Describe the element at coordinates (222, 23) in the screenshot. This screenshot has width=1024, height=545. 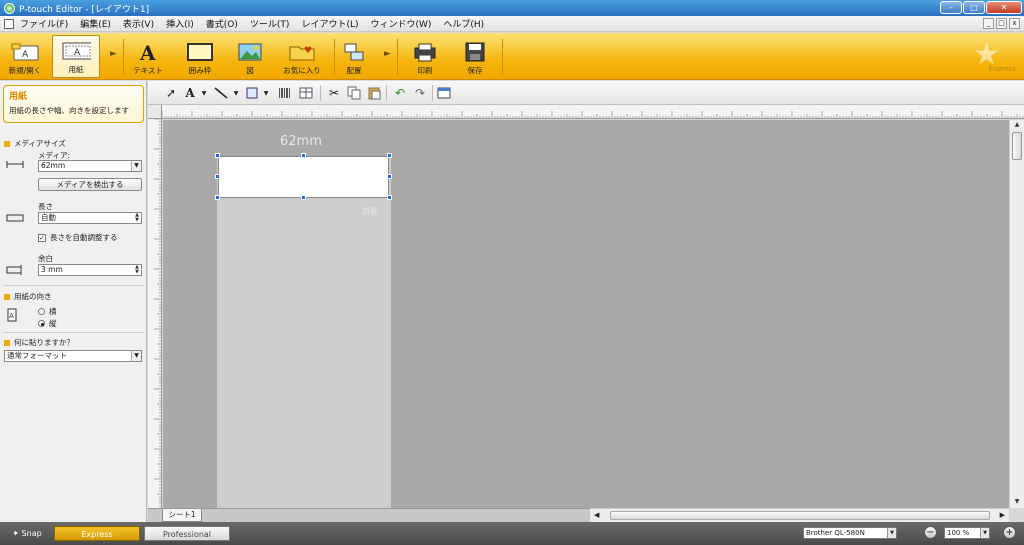
I see `menu-format: 書式(O)` at that location.